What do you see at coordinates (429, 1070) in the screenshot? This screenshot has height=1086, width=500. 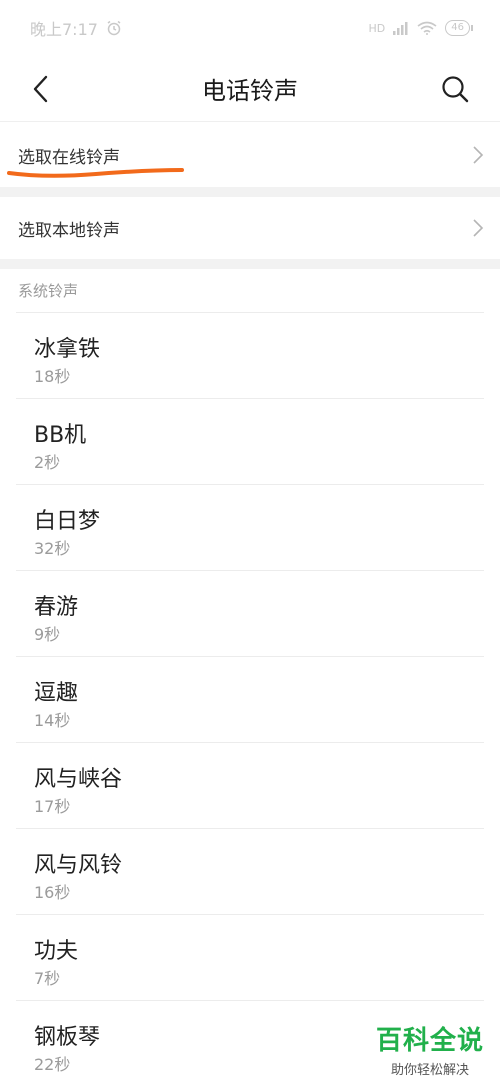 I see `watermark-subtitle: 助你轻松解决` at bounding box center [429, 1070].